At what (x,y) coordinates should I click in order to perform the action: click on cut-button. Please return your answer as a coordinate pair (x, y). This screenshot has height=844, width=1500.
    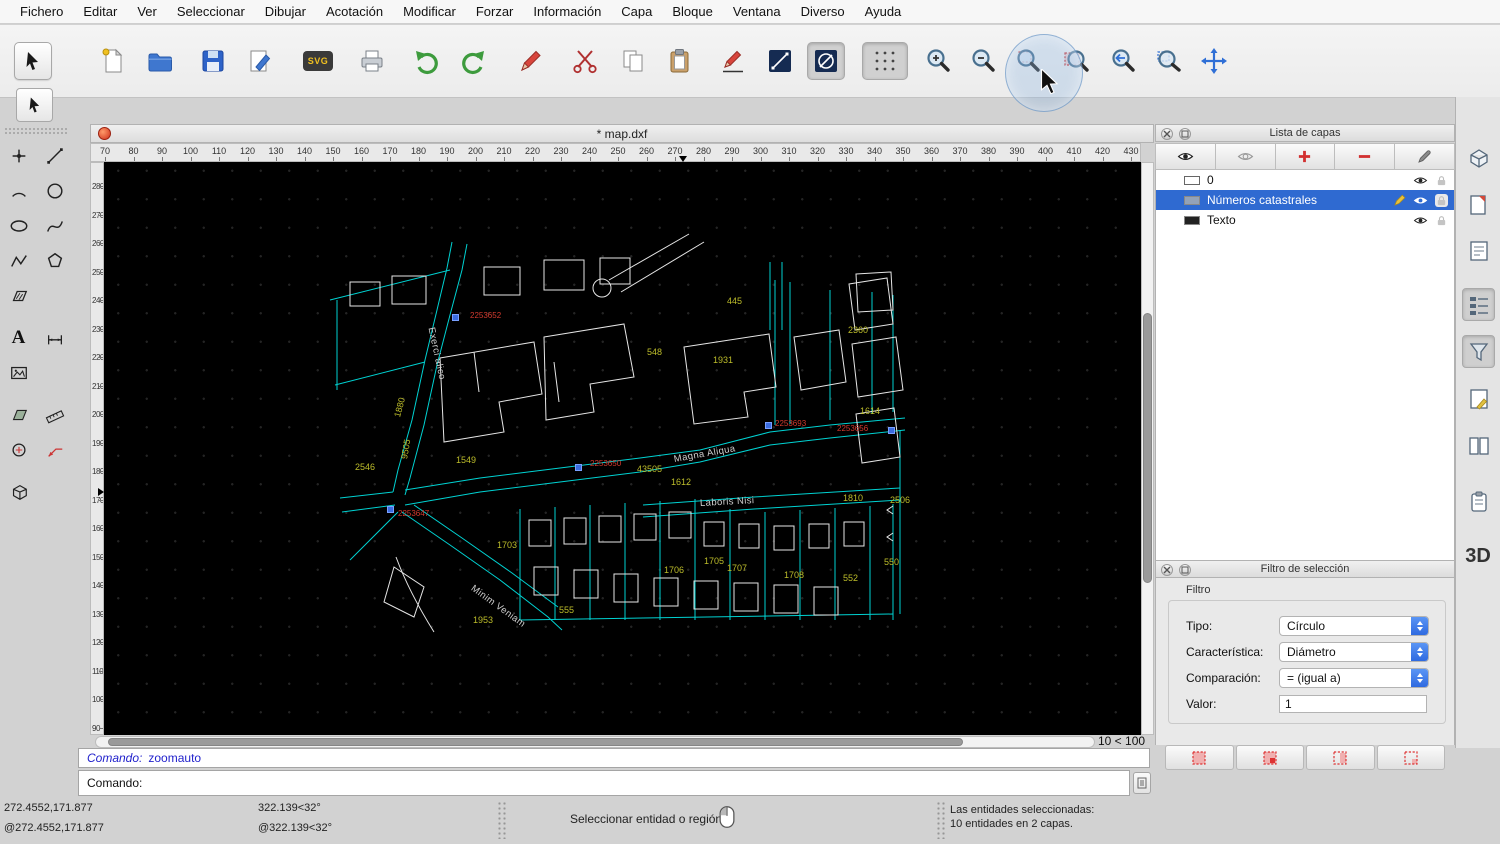
    Looking at the image, I should click on (585, 61).